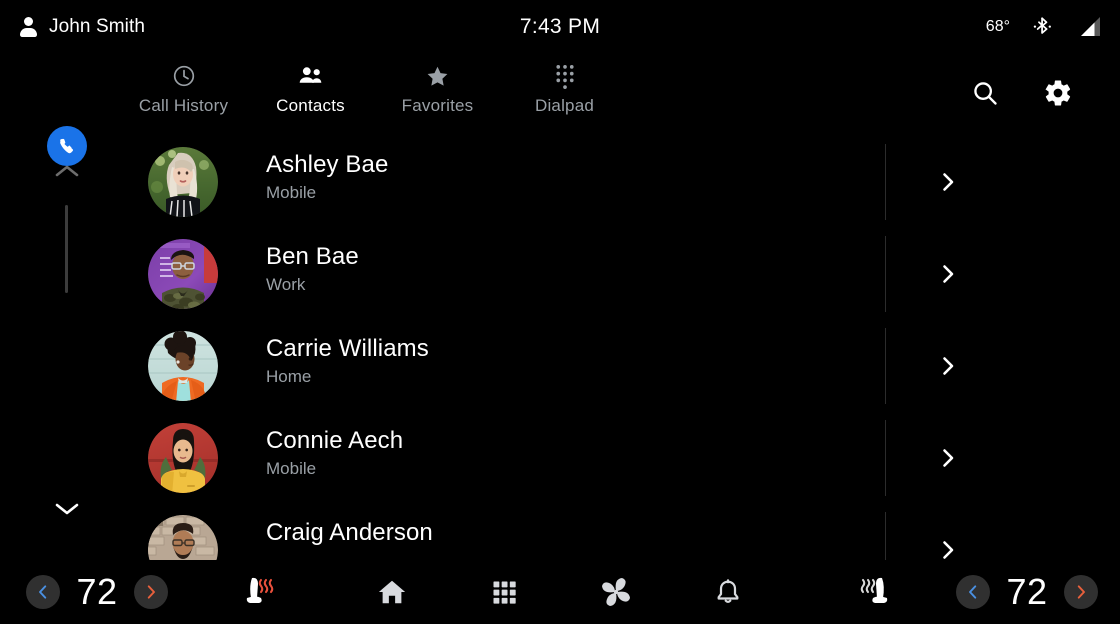 This screenshot has height=624, width=1120. What do you see at coordinates (289, 376) in the screenshot?
I see `contact-label: Home` at bounding box center [289, 376].